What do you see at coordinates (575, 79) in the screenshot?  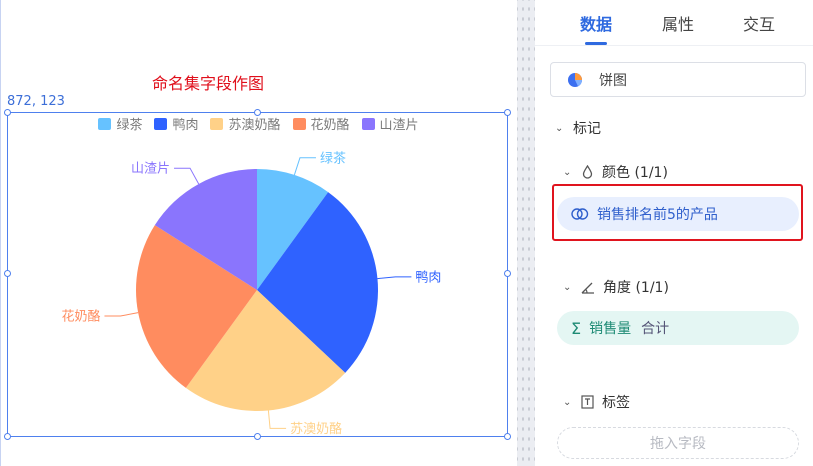 I see `pie-chart-icon` at bounding box center [575, 79].